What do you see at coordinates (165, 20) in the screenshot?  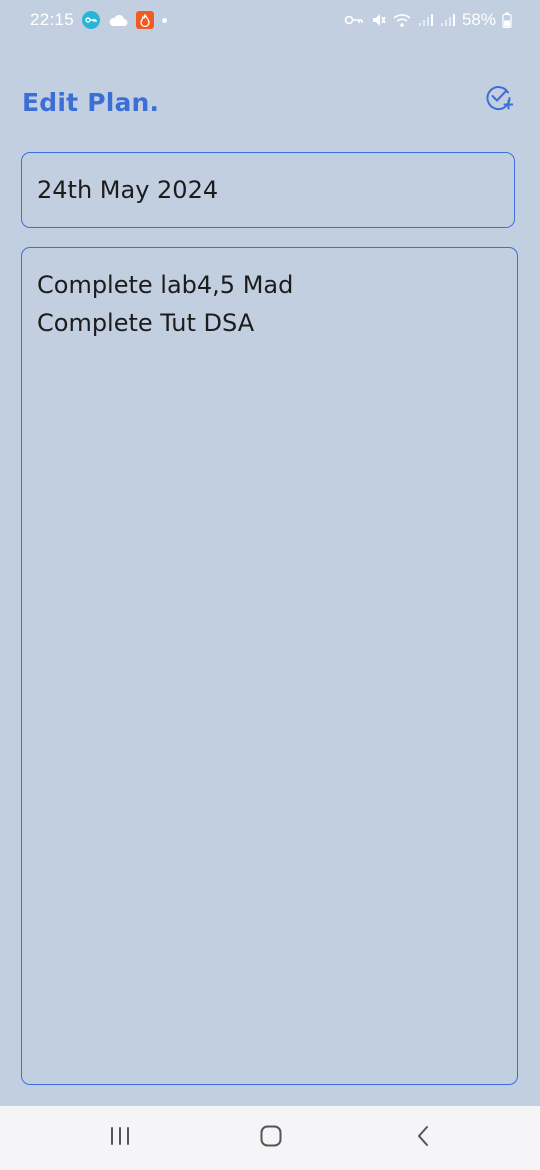 I see `notification-dot-icon` at bounding box center [165, 20].